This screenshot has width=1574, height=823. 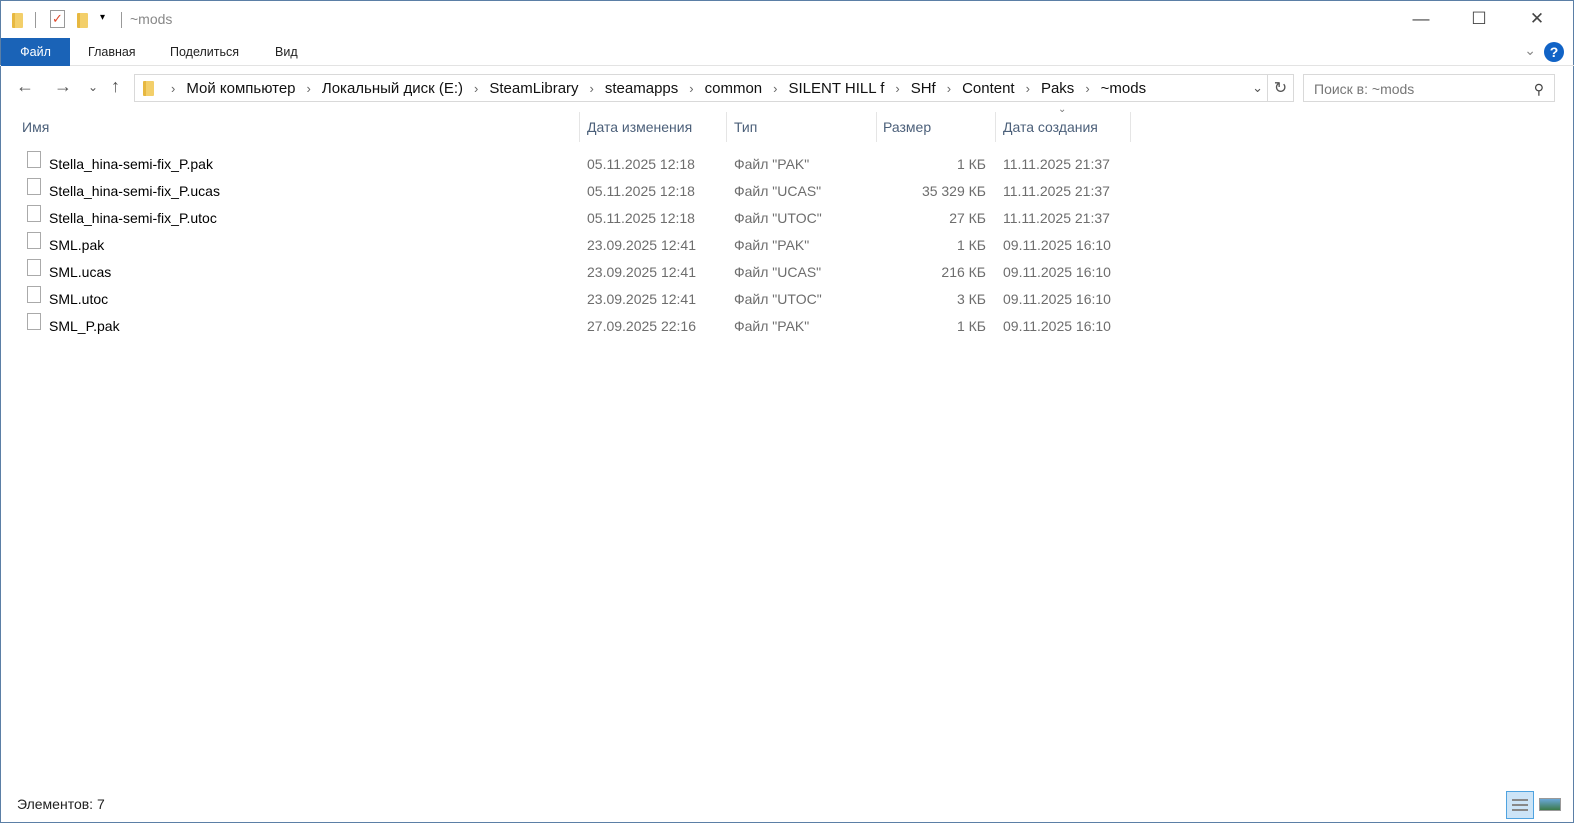 I want to click on title-bar: ✓ ▾ ~mods — ☐ ✕, so click(x=787, y=19).